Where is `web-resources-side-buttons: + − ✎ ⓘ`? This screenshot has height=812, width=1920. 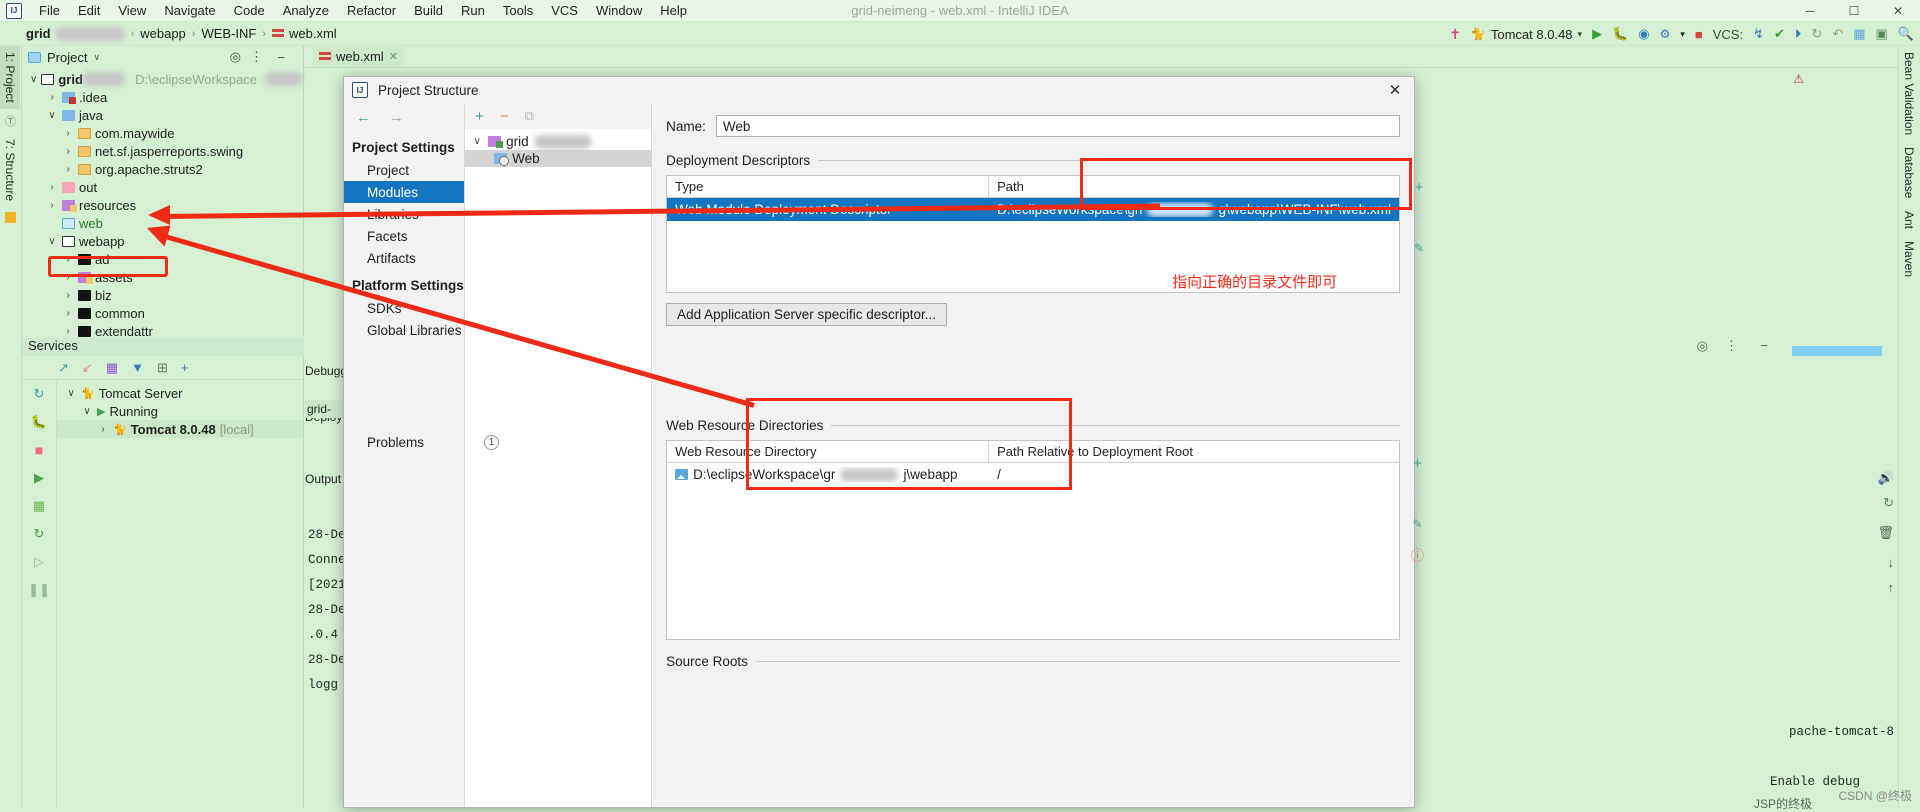
web-resources-side-buttons: + − ✎ ⓘ is located at coordinates (1417, 509).